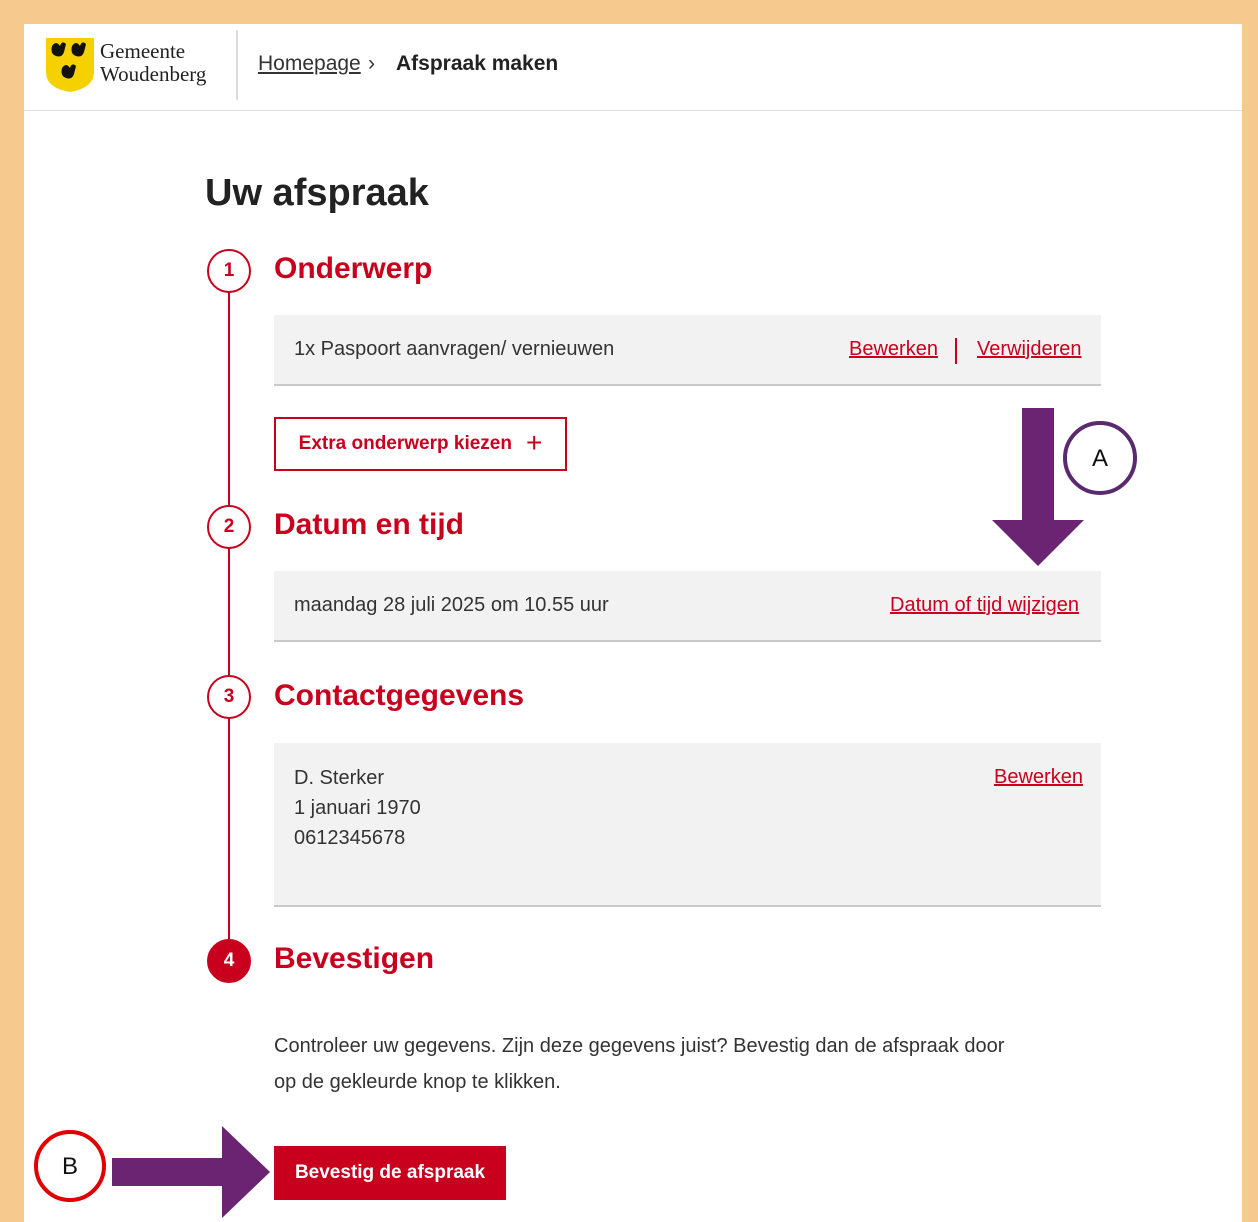 The image size is (1258, 1222). Describe the element at coordinates (371, 63) in the screenshot. I see `breadcrumb-chevron-icon: ›` at that location.